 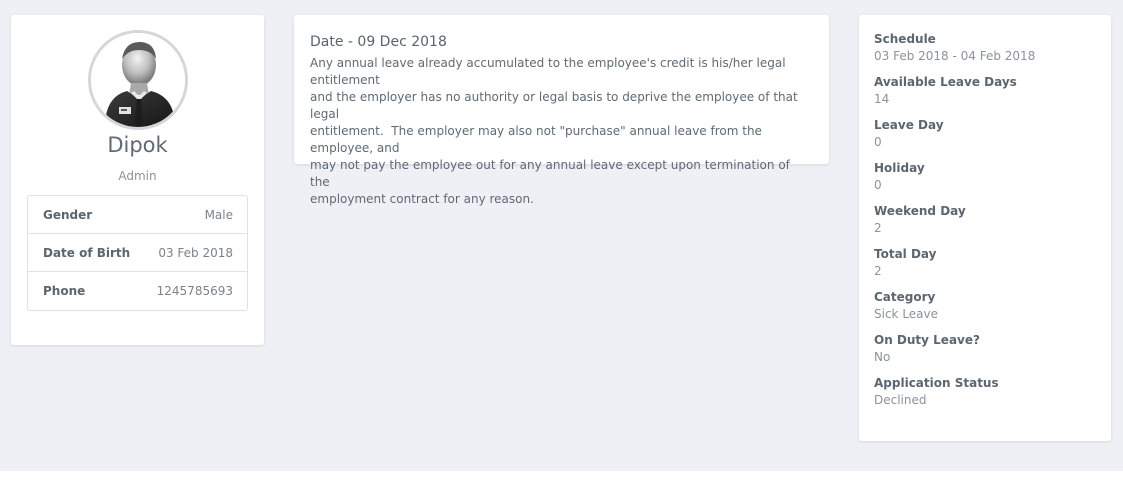 I want to click on info-row-date-of-birth: Date of Birth 03 Feb 2018, so click(x=137, y=253).